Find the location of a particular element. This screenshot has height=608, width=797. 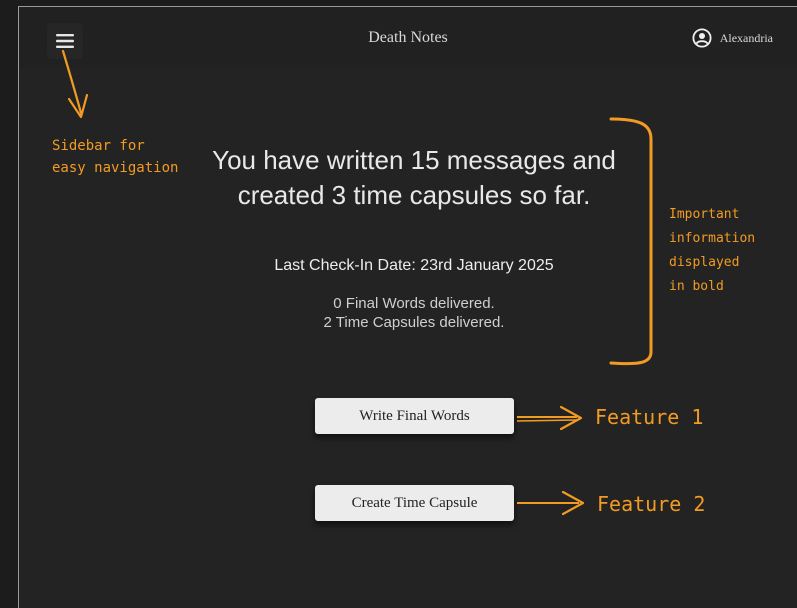

annotation-line: displayed is located at coordinates (704, 262).